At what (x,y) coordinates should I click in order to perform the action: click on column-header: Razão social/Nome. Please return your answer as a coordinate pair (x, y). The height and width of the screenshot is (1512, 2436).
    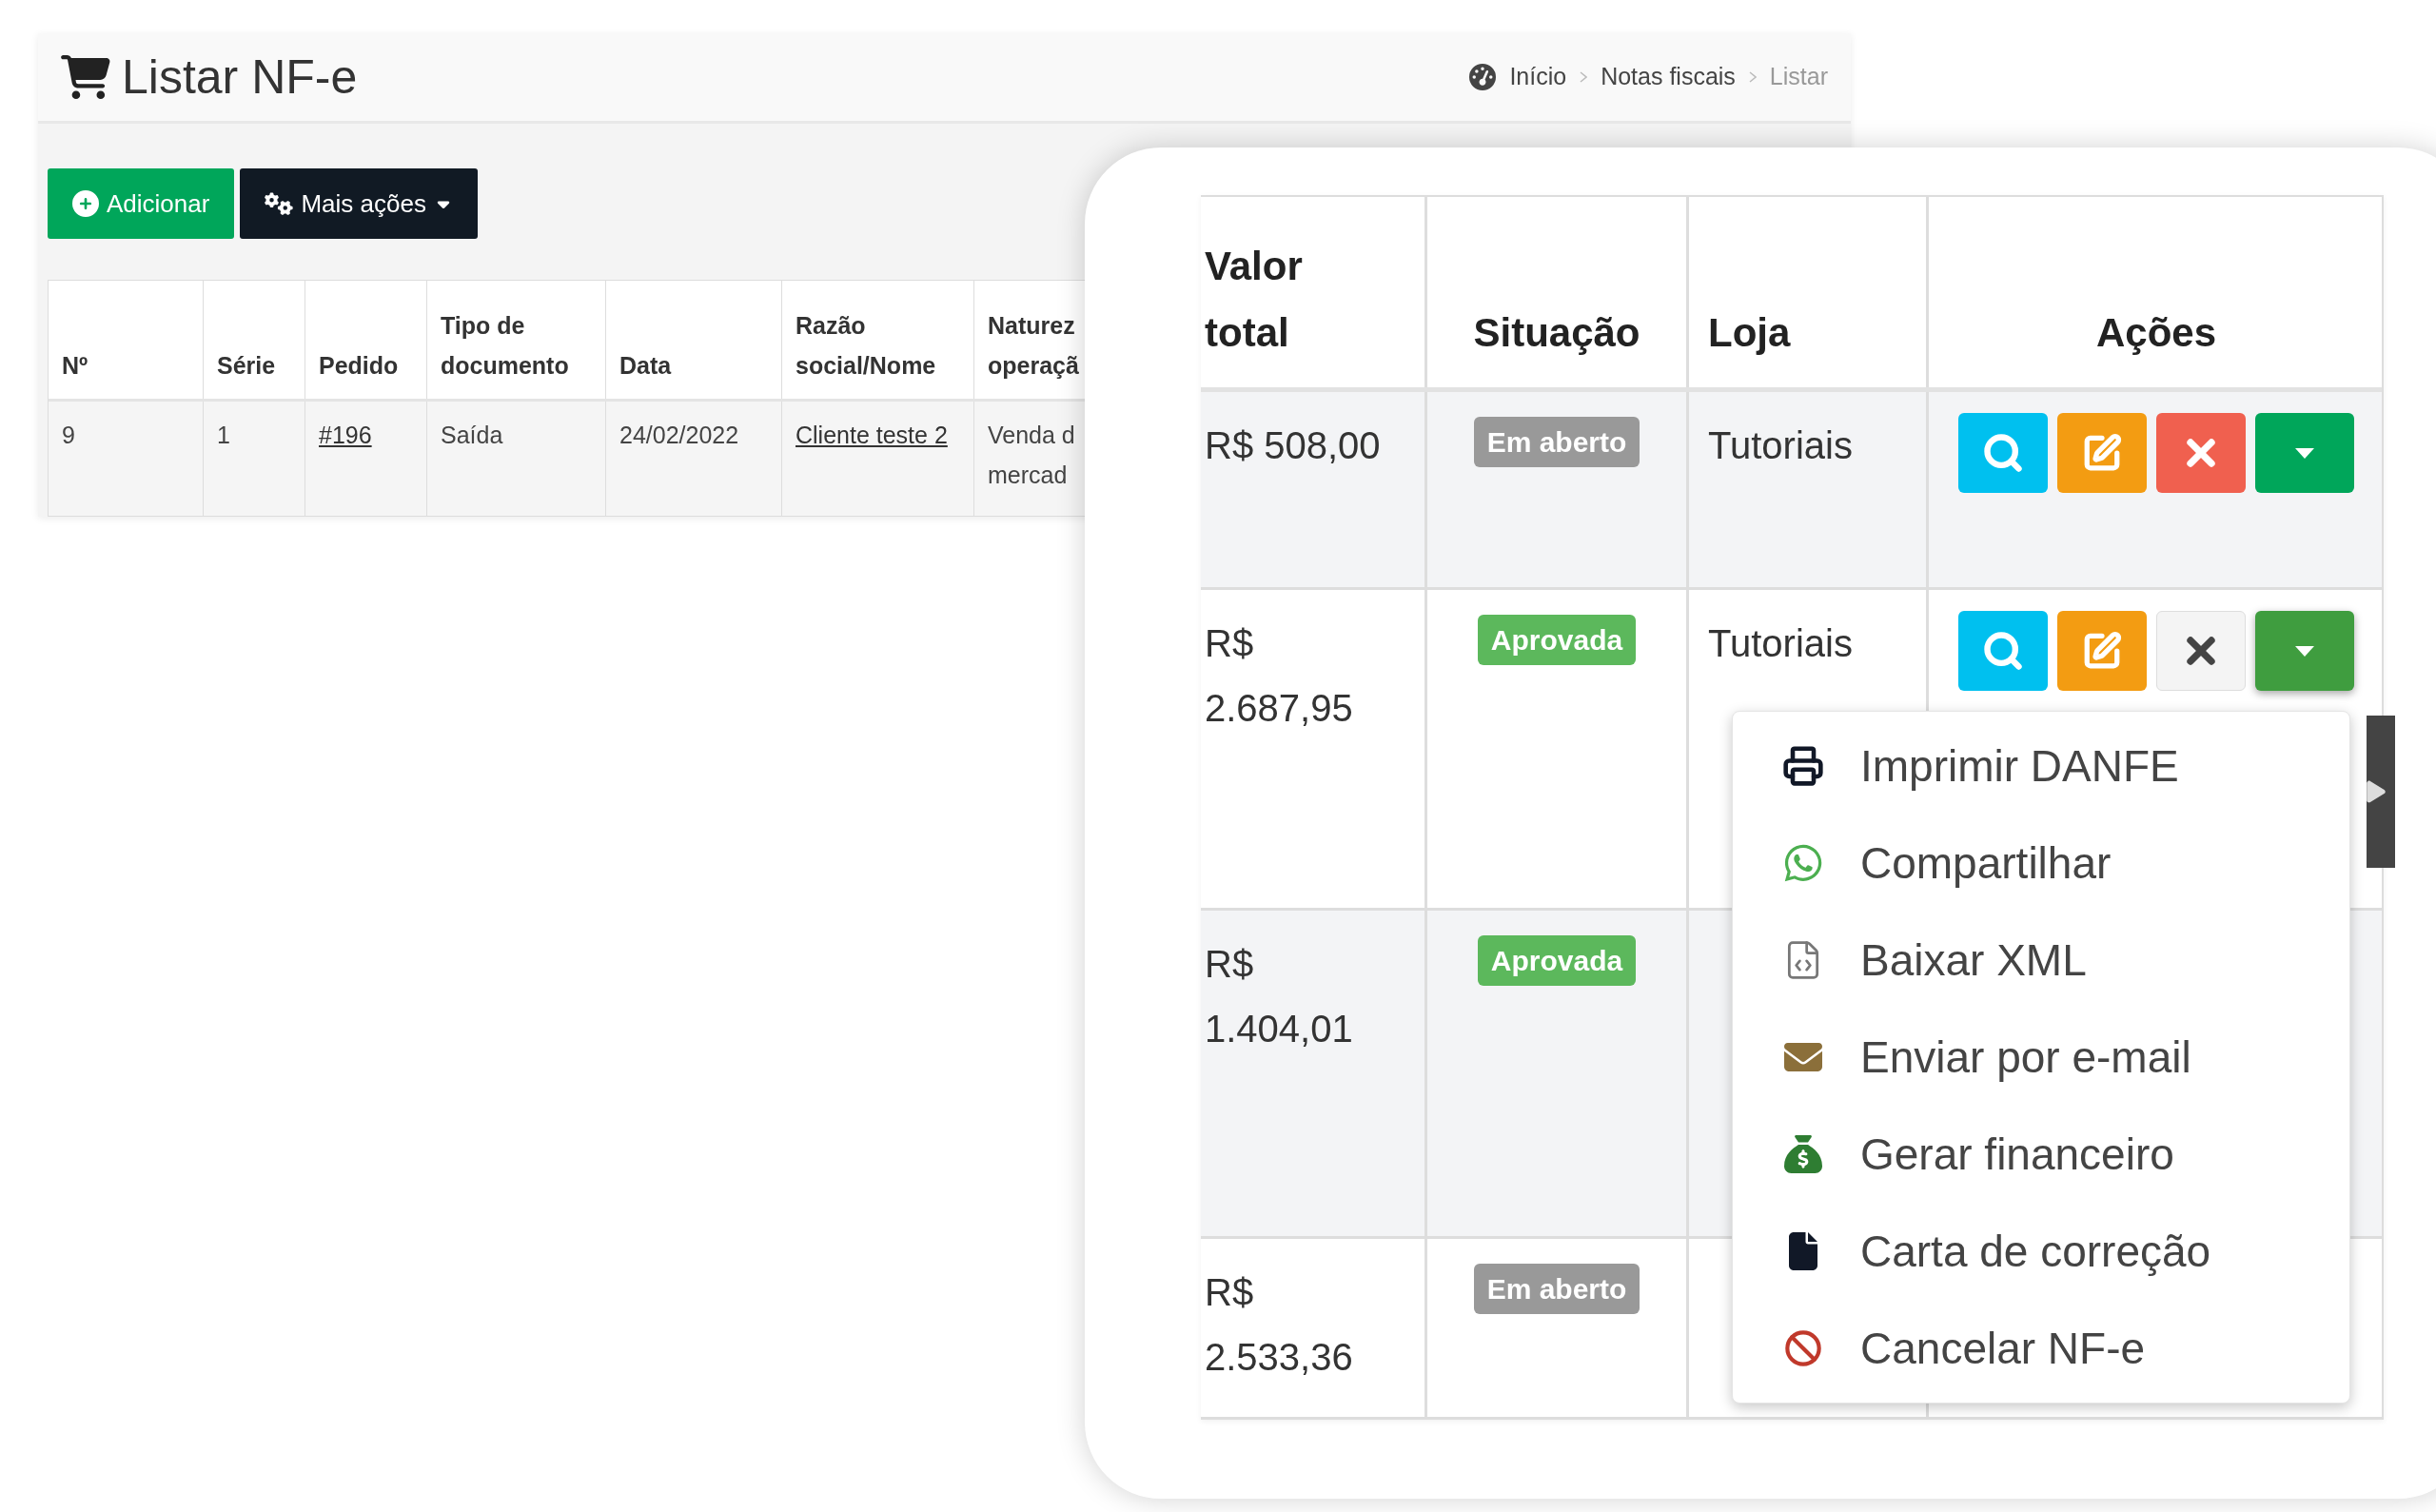
    Looking at the image, I should click on (866, 346).